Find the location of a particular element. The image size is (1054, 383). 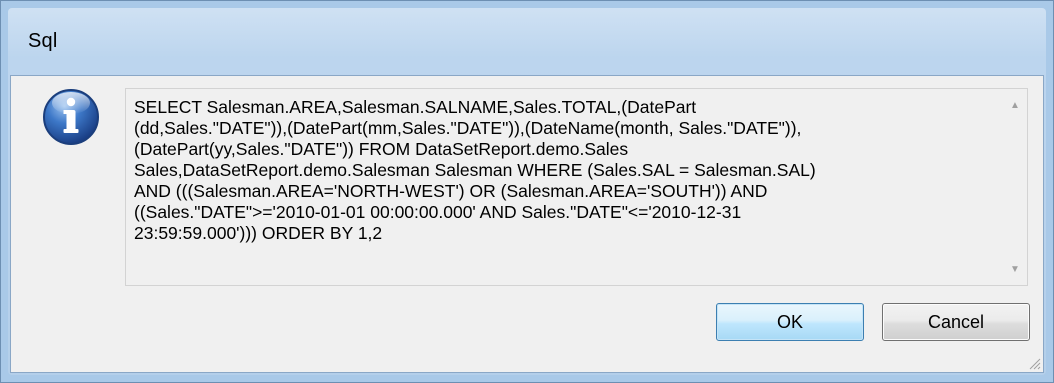

ok-button: OK is located at coordinates (790, 322).